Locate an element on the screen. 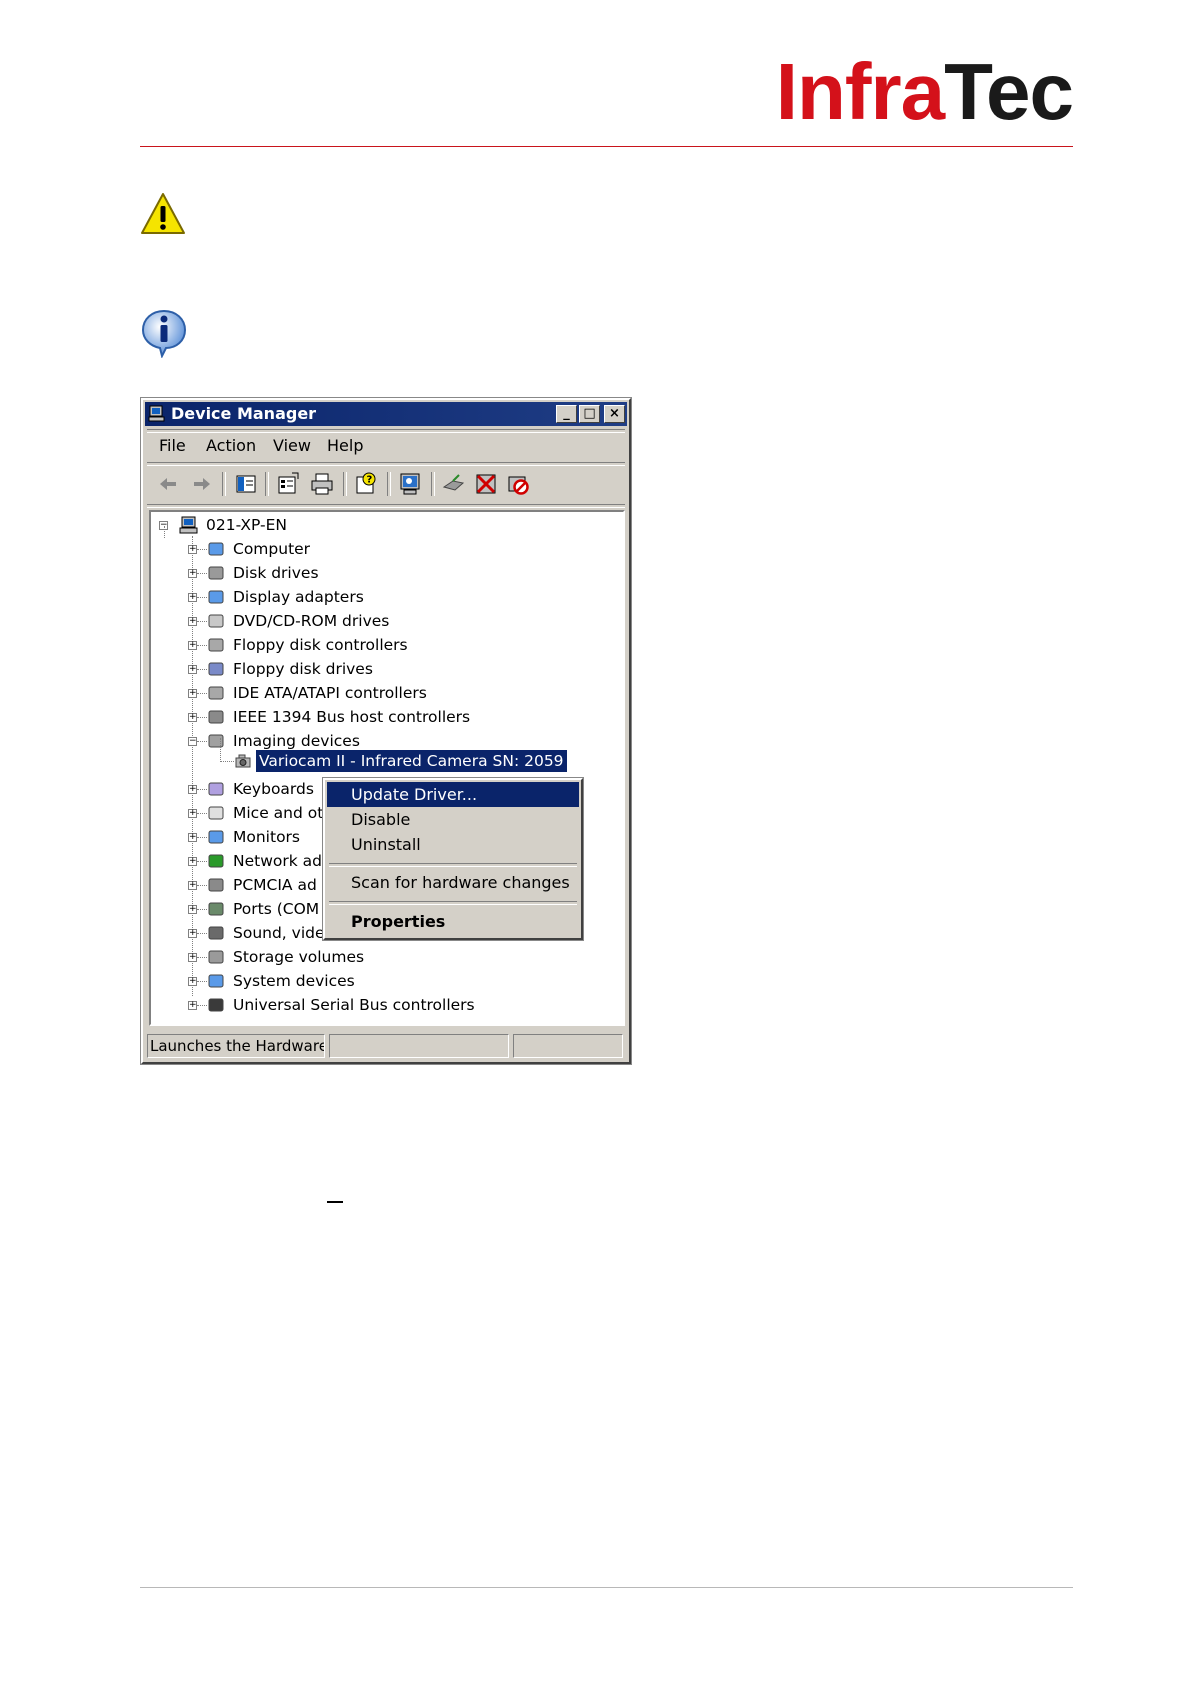 The height and width of the screenshot is (1684, 1190). pcmcia-ad-icon is located at coordinates (216, 885).